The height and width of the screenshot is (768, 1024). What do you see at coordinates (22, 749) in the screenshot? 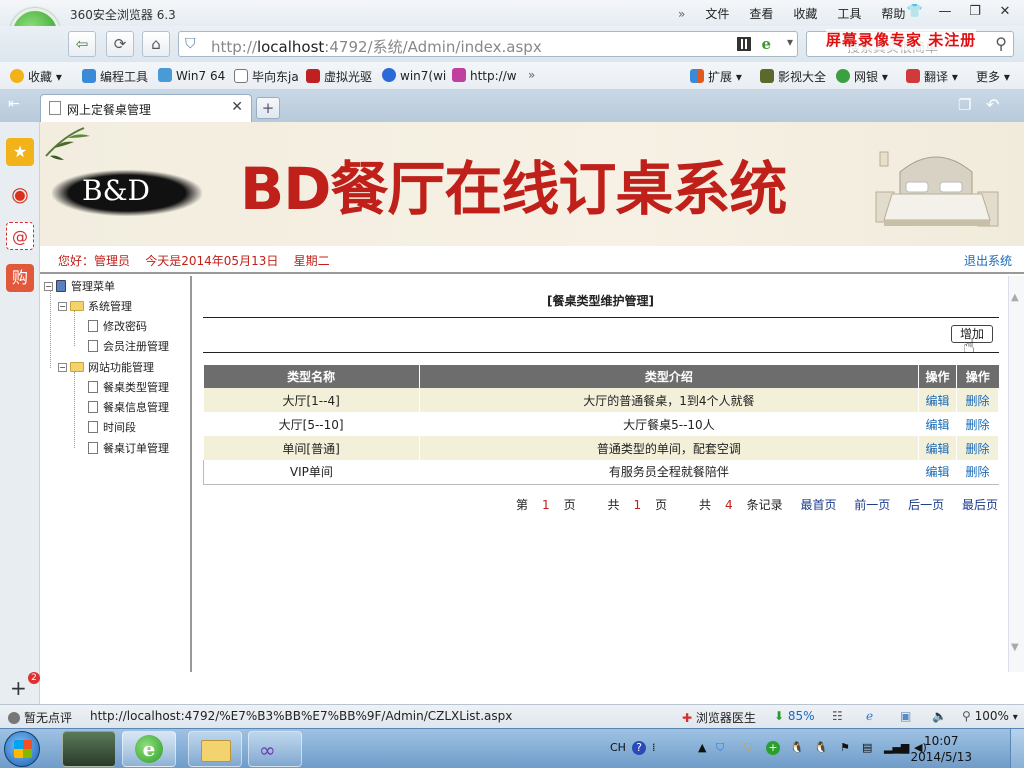
I see `start-button` at bounding box center [22, 749].